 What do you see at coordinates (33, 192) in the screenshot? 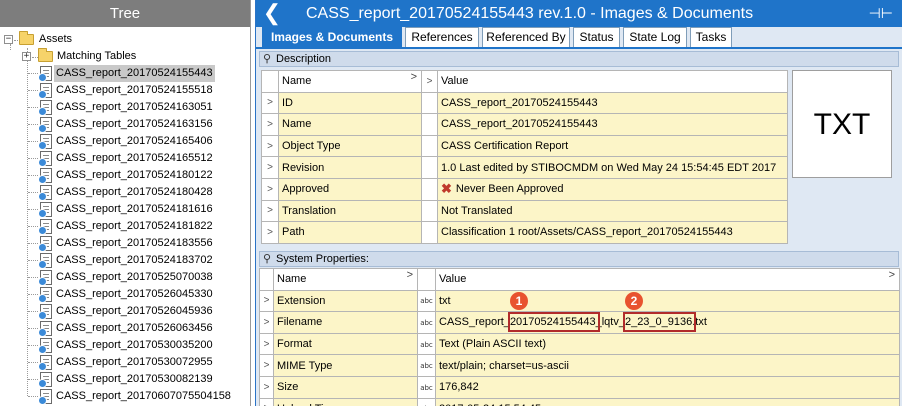
I see `tree-connector` at bounding box center [33, 192].